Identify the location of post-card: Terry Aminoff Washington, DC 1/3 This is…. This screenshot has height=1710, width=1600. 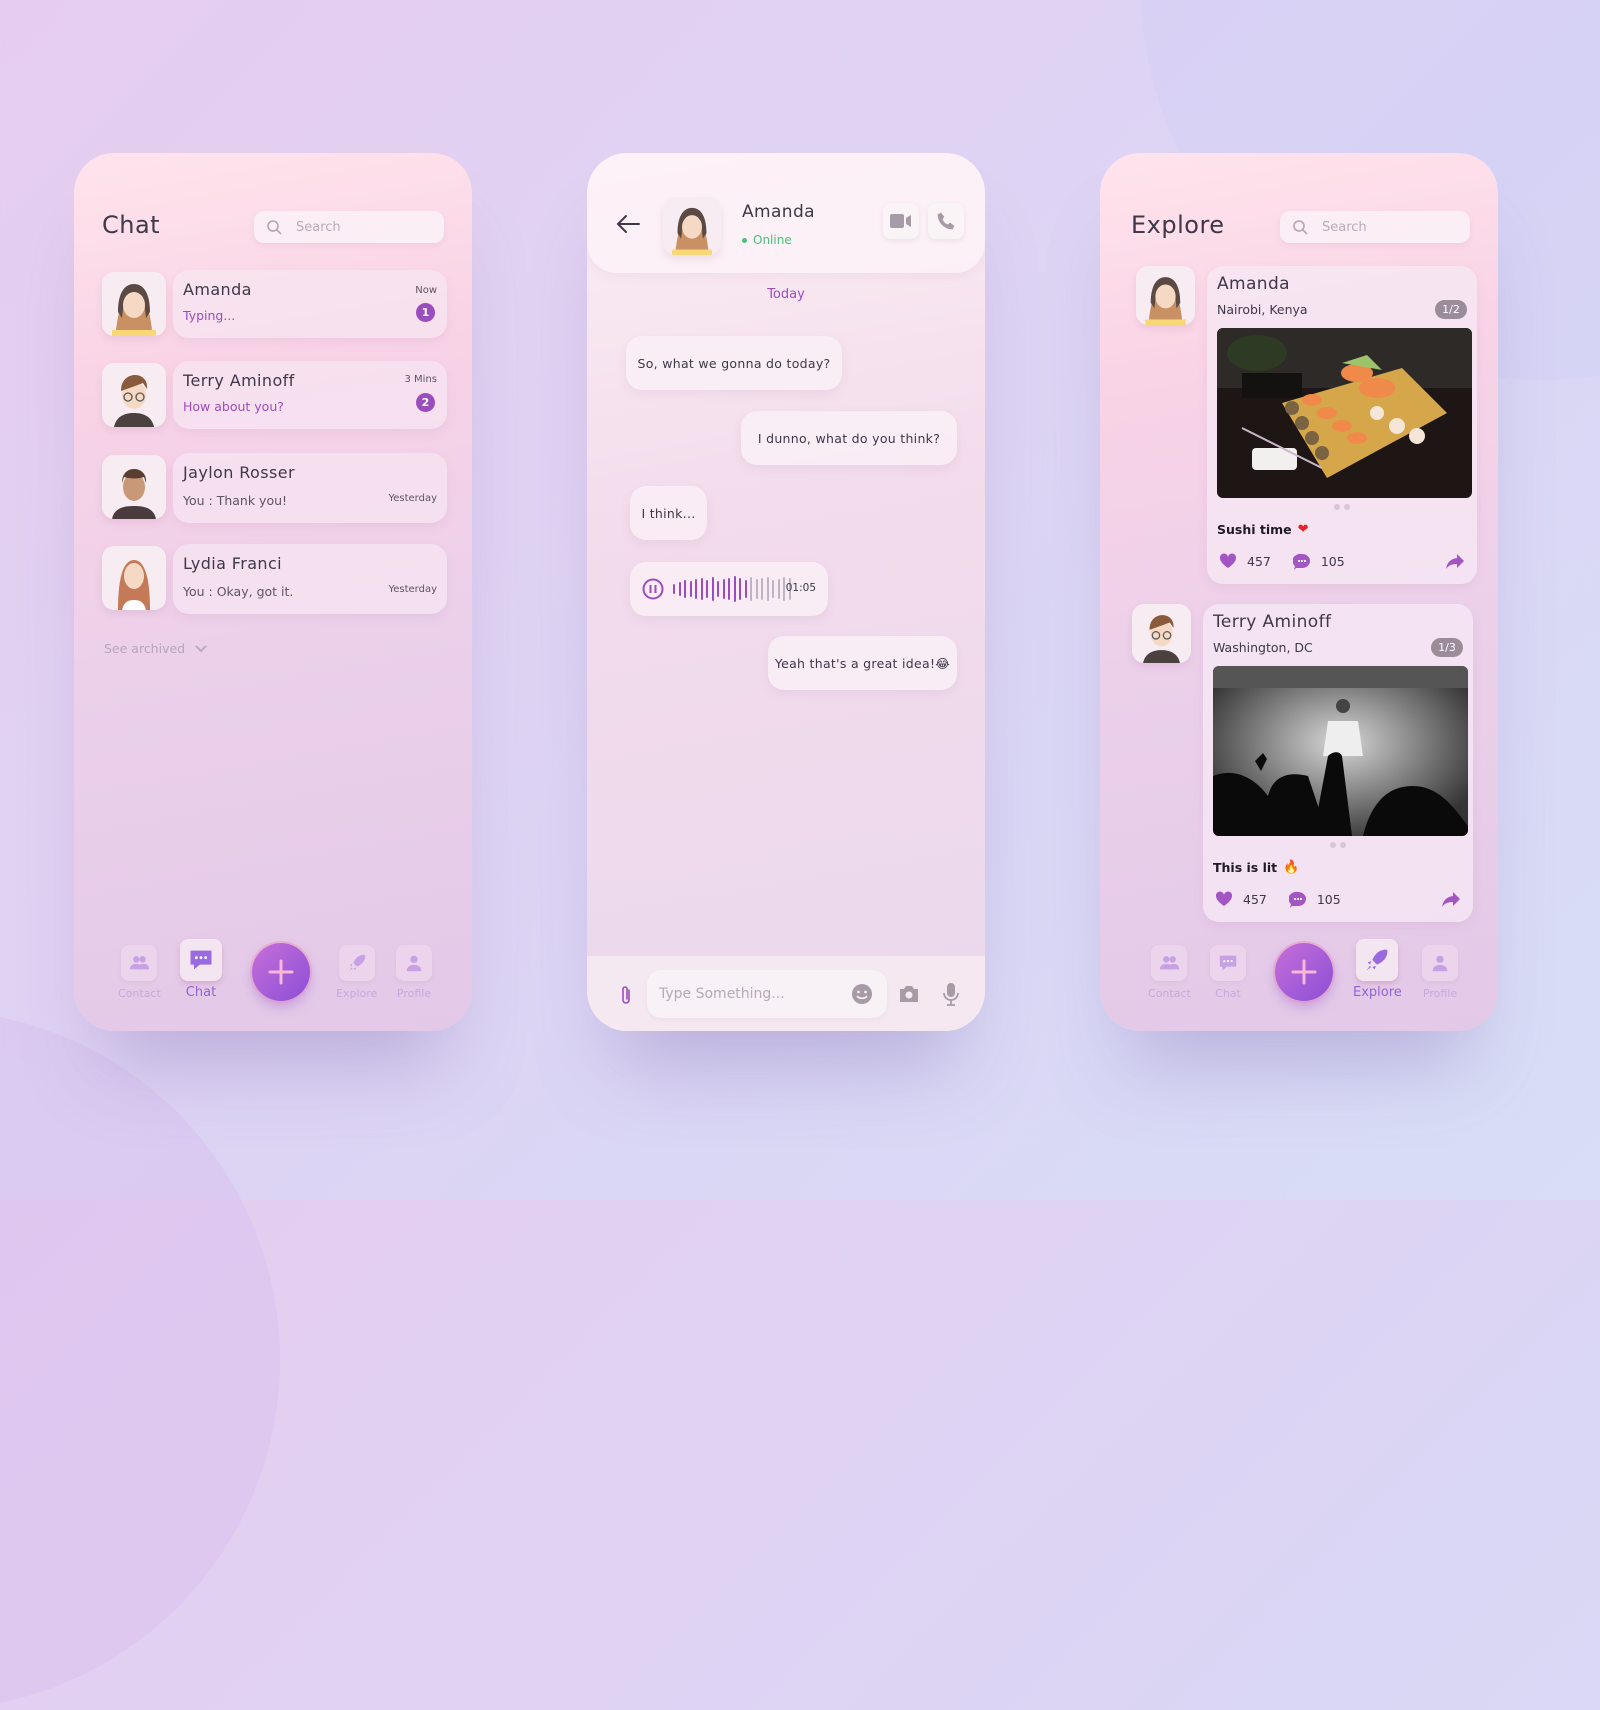
(1338, 763).